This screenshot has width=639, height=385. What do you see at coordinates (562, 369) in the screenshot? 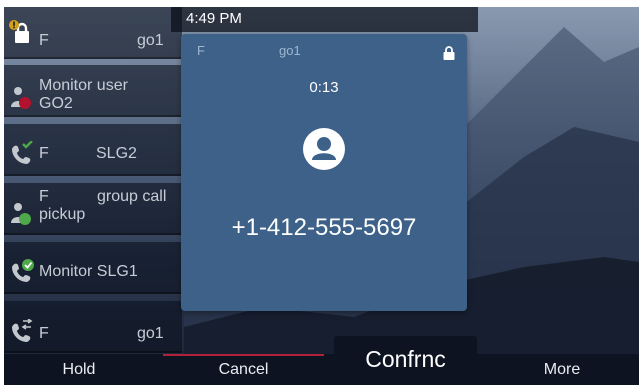
I see `more-button: More` at bounding box center [562, 369].